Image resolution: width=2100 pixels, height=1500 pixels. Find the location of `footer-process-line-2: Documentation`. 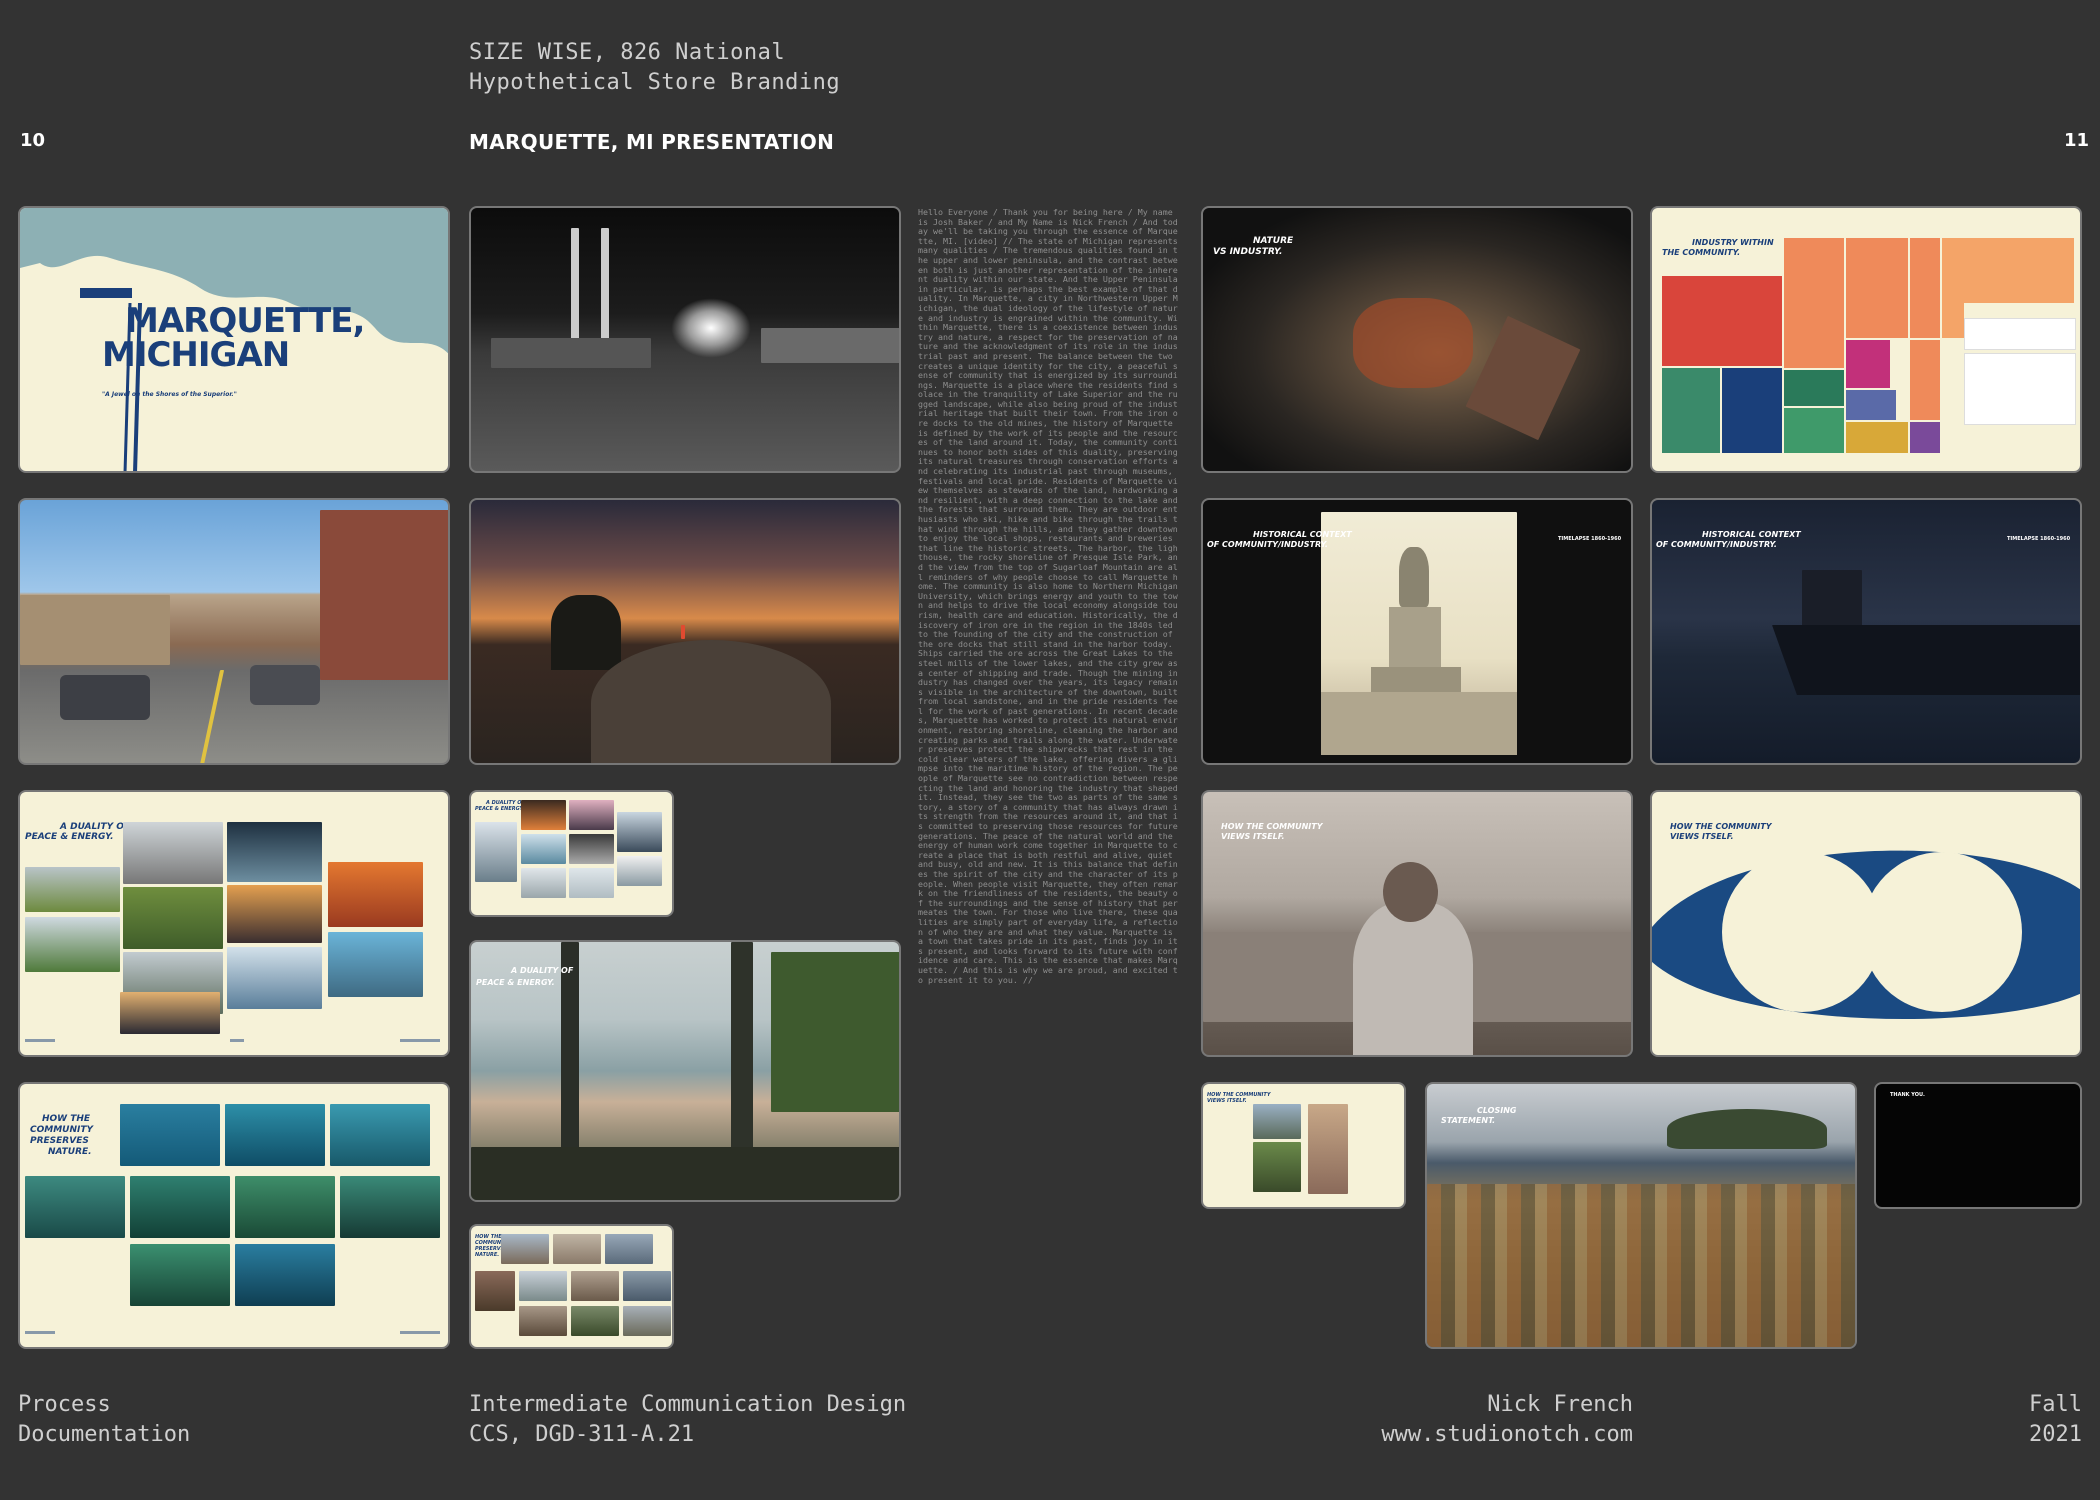

footer-process-line-2: Documentation is located at coordinates (104, 1434).